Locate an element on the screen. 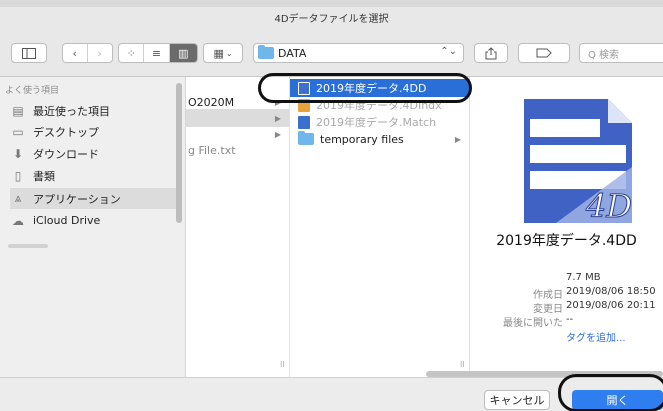 This screenshot has height=411, width=663. title-bar: 4Dデータファイルを選択 is located at coordinates (331, 17).